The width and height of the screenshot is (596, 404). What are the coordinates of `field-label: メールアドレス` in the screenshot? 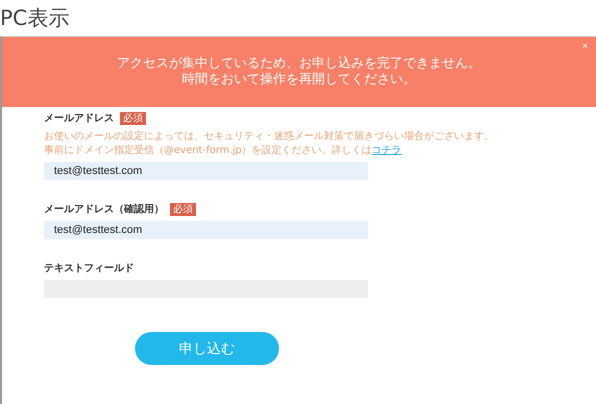 It's located at (79, 118).